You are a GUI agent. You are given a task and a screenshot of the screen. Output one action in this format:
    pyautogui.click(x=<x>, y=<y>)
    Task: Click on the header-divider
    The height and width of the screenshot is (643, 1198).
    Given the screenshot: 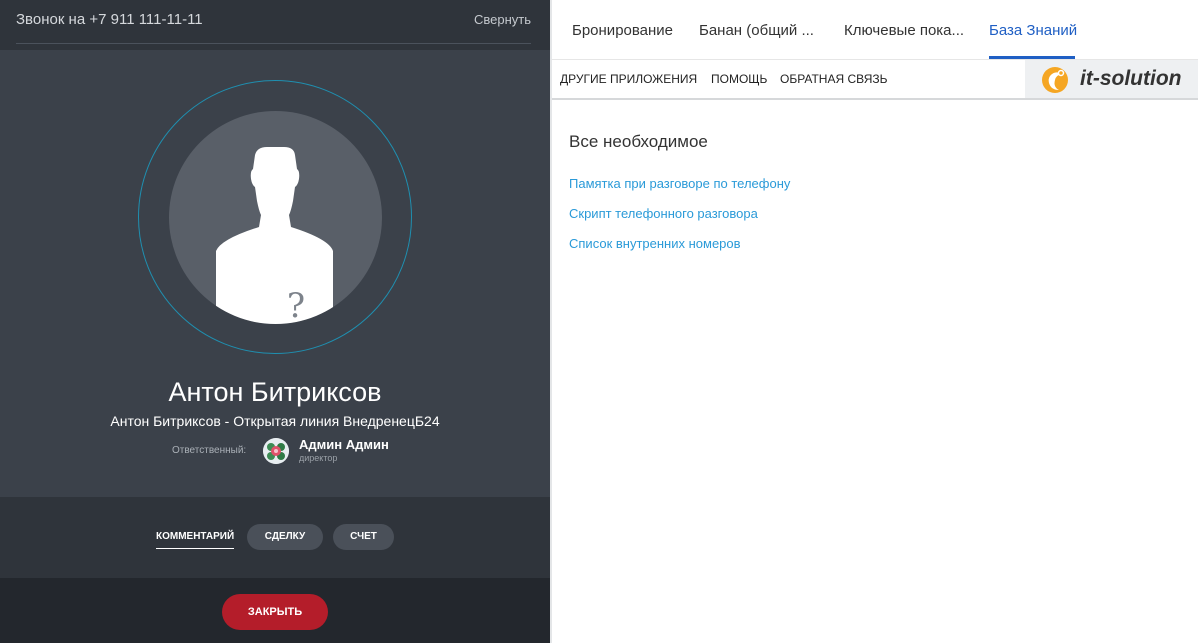 What is the action you would take?
    pyautogui.click(x=273, y=43)
    